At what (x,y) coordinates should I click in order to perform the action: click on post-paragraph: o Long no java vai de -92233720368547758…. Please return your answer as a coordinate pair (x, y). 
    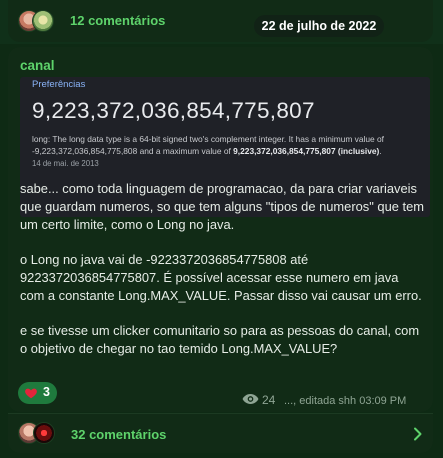
    Looking at the image, I should click on (221, 277).